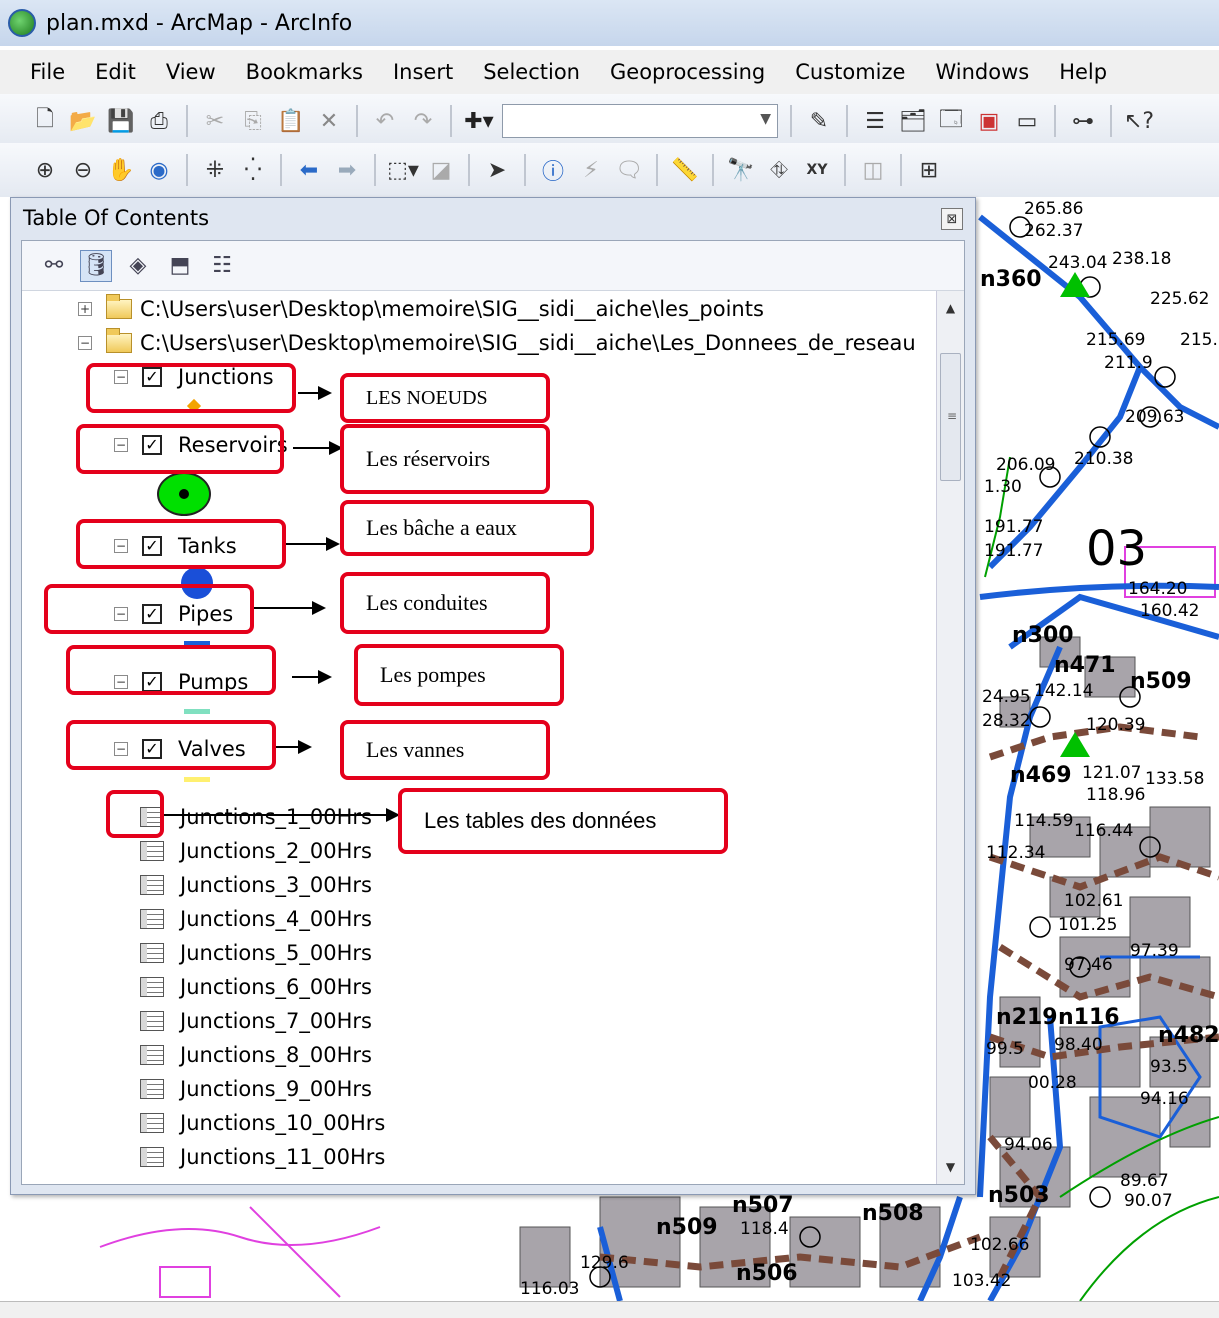 The width and height of the screenshot is (1219, 1318). What do you see at coordinates (262, 1123) in the screenshot?
I see `table-row: Junctions_10_00Hrs` at bounding box center [262, 1123].